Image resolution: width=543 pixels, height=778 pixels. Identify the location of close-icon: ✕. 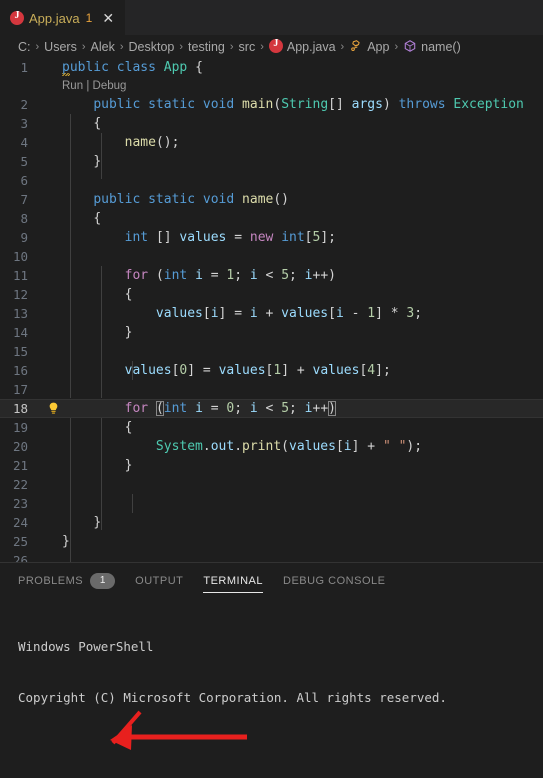
(108, 18).